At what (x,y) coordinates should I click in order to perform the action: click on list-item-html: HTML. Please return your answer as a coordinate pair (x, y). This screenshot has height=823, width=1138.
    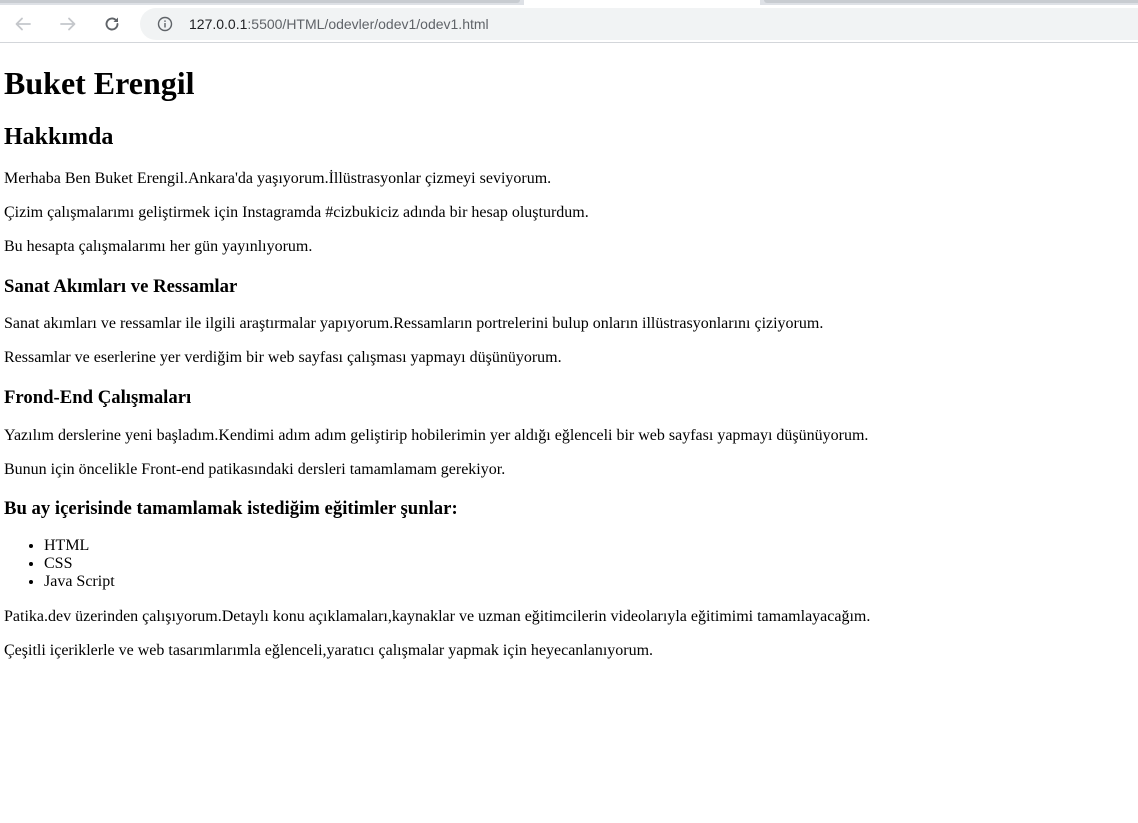
    Looking at the image, I should click on (79, 546).